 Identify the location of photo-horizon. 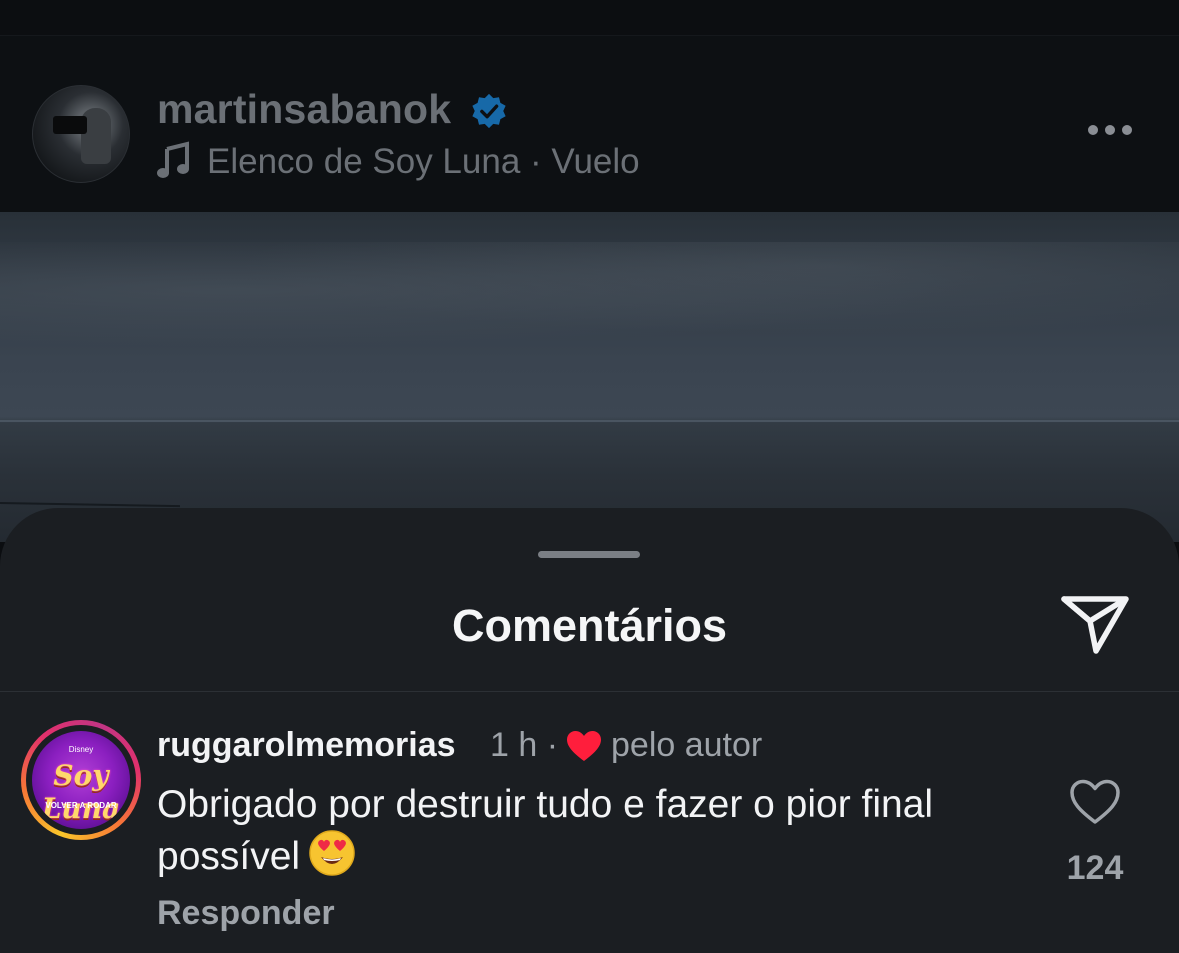
(589, 421).